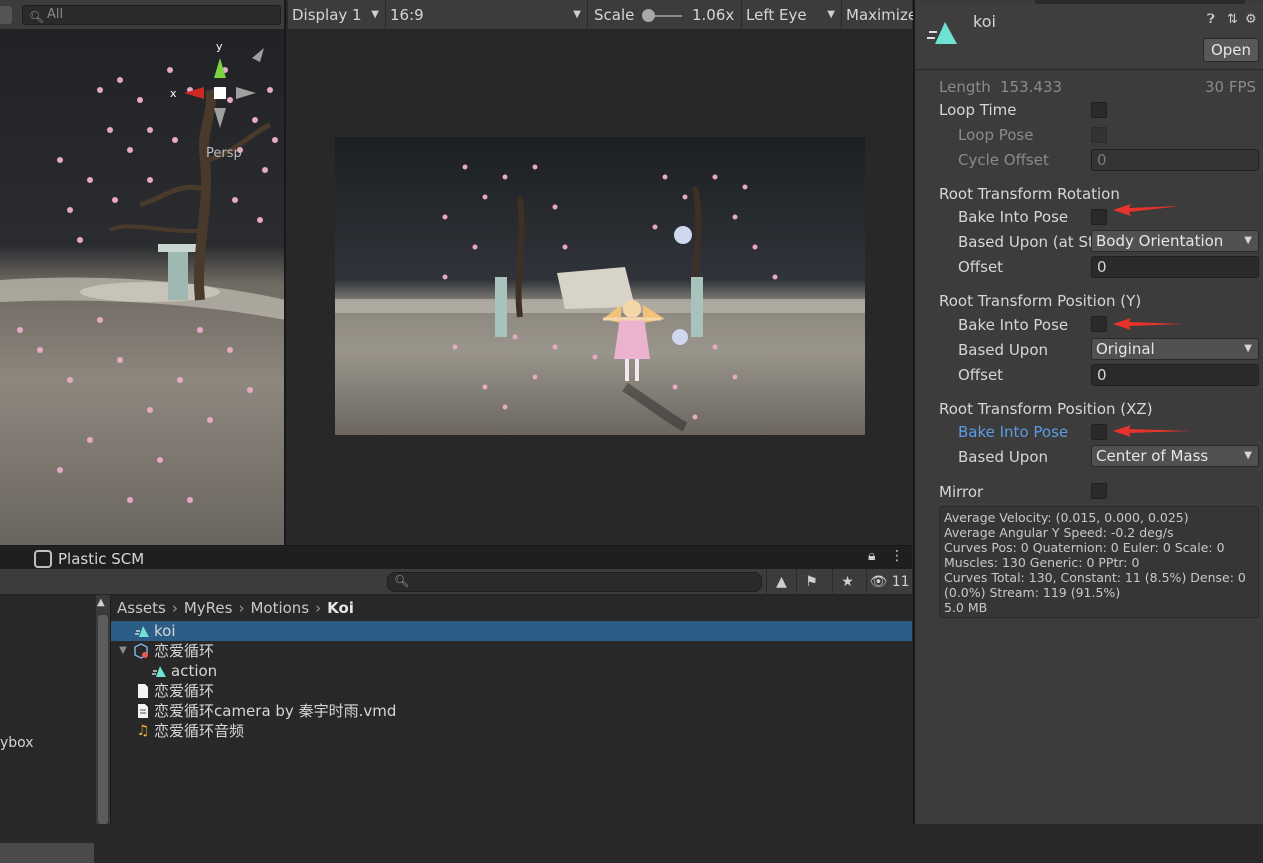 This screenshot has height=863, width=1263. I want to click on neg-x-axis-cone, so click(246, 93).